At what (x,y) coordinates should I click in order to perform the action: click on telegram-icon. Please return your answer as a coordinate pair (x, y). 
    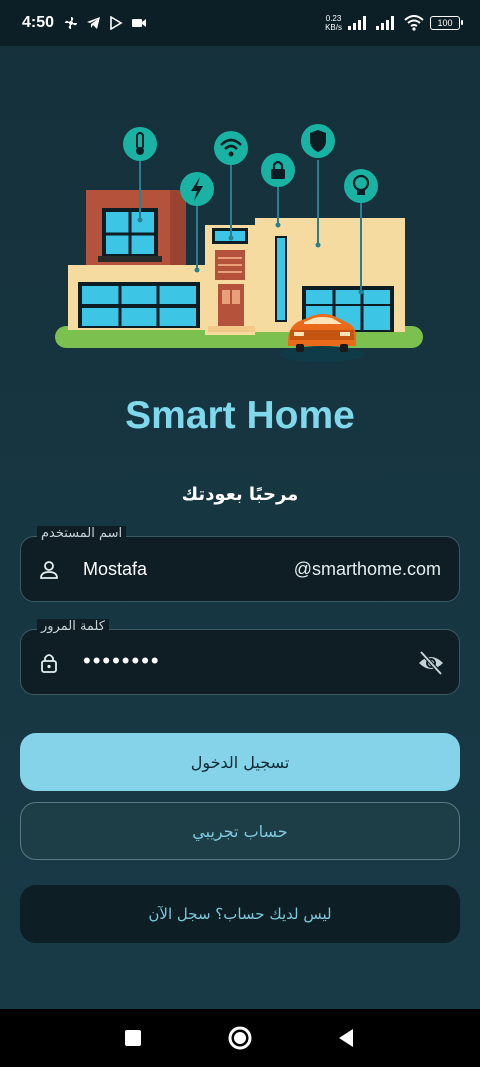
    Looking at the image, I should click on (94, 23).